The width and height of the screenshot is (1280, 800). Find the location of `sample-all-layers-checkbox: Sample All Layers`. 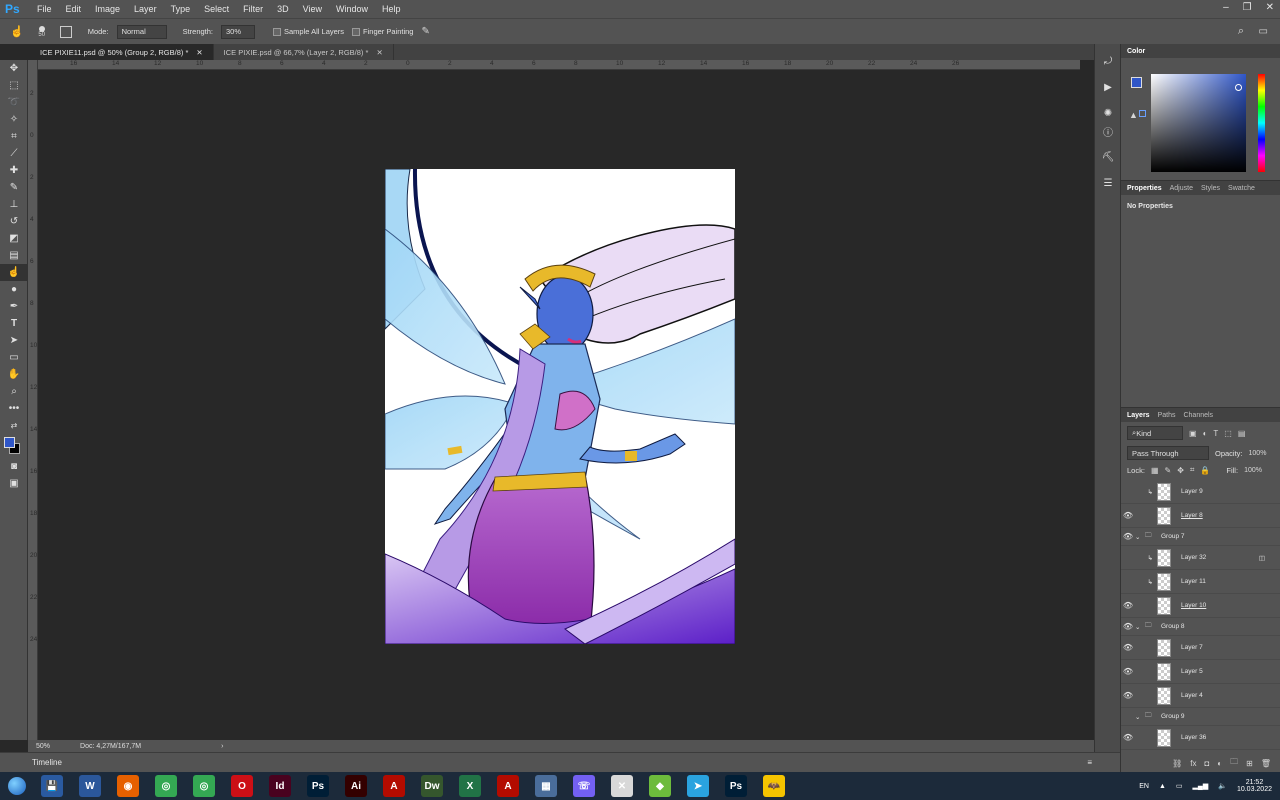

sample-all-layers-checkbox: Sample All Layers is located at coordinates (308, 31).